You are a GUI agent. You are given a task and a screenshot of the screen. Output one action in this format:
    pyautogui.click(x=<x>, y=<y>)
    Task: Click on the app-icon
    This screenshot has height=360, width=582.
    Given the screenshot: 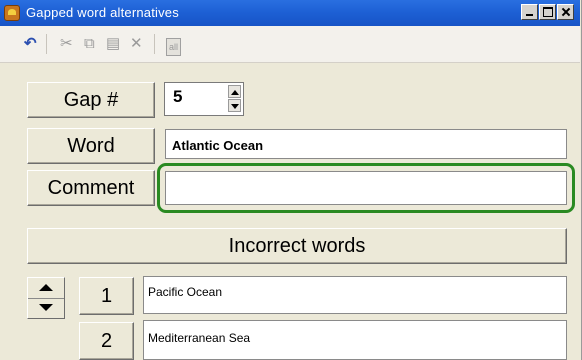 What is the action you would take?
    pyautogui.click(x=12, y=13)
    